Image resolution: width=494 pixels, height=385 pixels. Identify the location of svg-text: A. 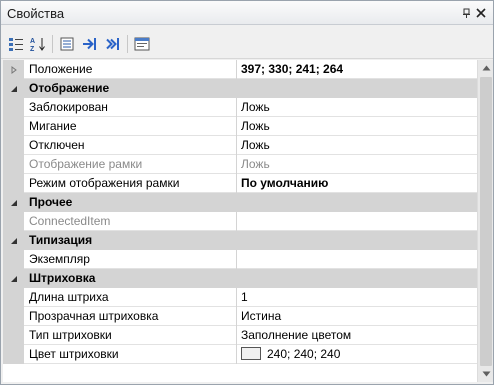
(32, 41).